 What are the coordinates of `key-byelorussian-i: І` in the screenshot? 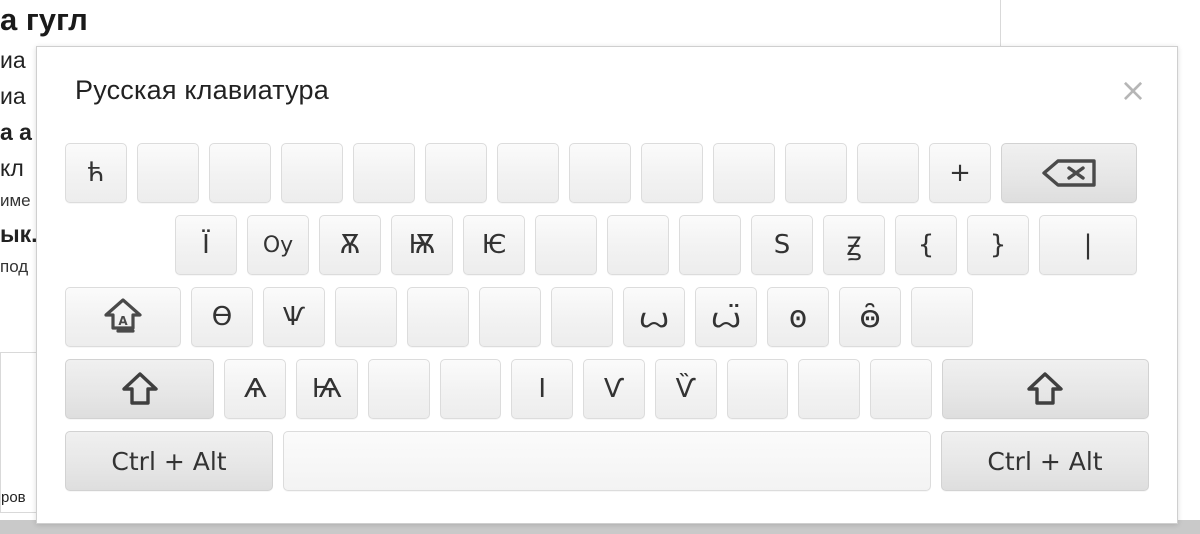 It's located at (542, 389).